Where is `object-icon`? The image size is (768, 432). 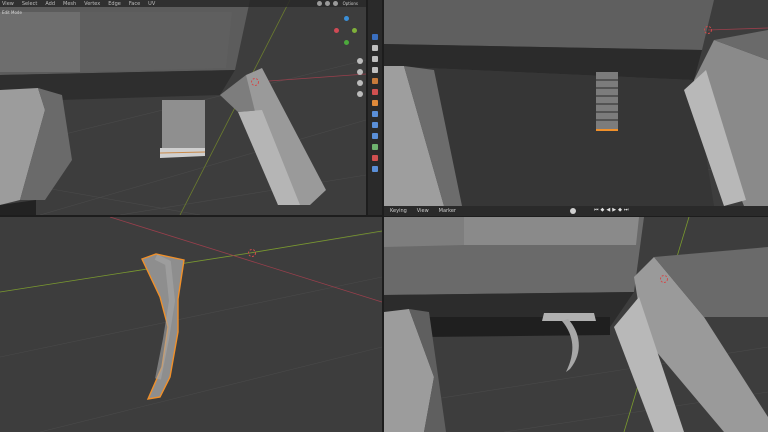 object-icon is located at coordinates (375, 103).